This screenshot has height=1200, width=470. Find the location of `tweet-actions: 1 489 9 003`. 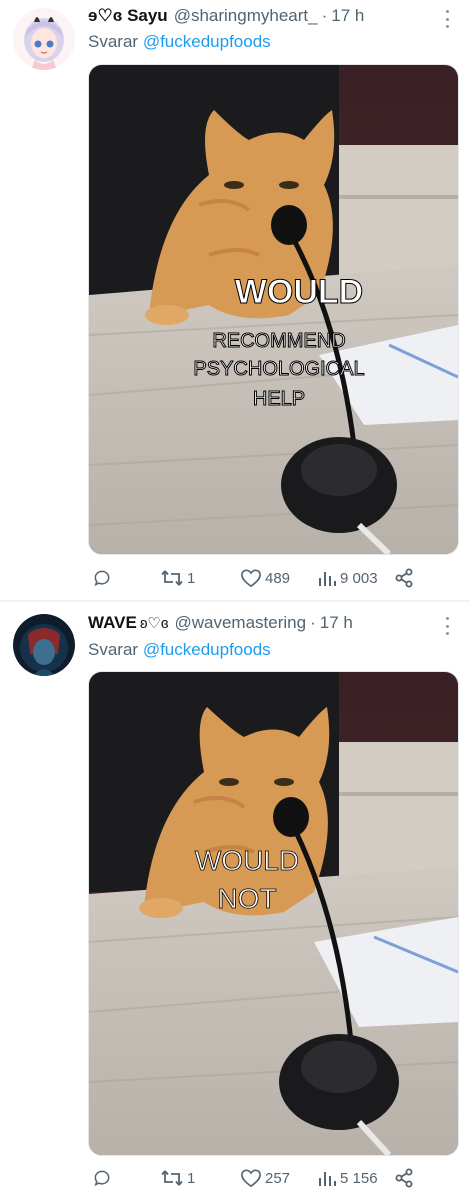

tweet-actions: 1 489 9 003 is located at coordinates (253, 578).